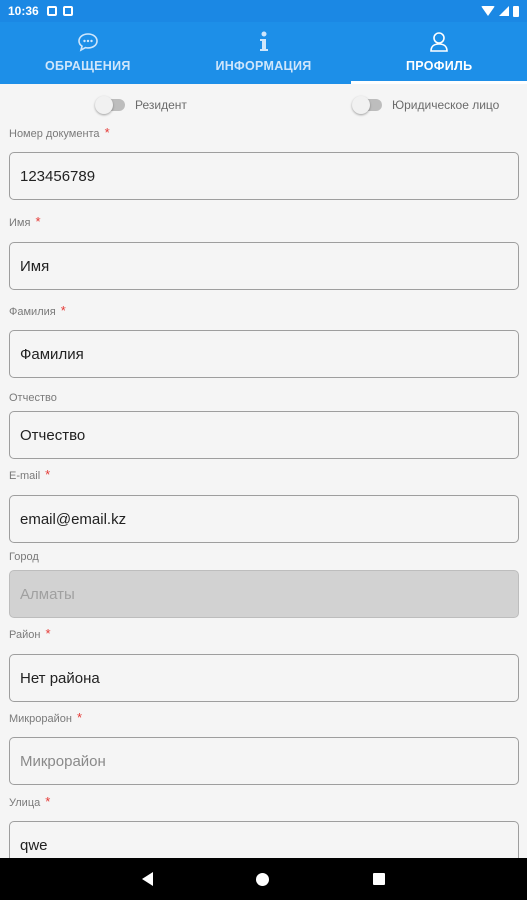 The width and height of the screenshot is (527, 900). I want to click on last-name-input: Фамилия, so click(264, 354).